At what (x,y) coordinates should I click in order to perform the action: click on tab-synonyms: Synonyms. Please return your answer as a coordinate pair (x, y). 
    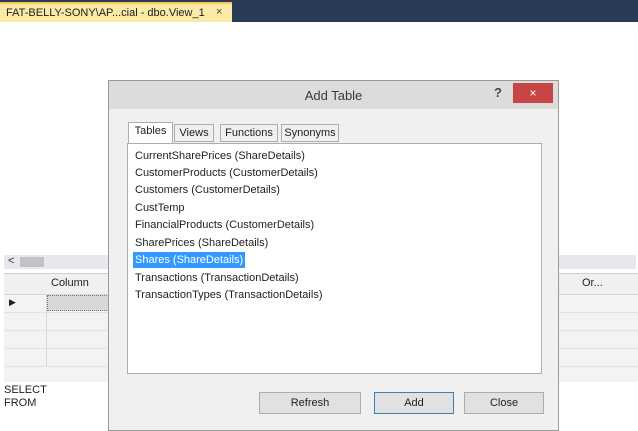
    Looking at the image, I should click on (310, 133).